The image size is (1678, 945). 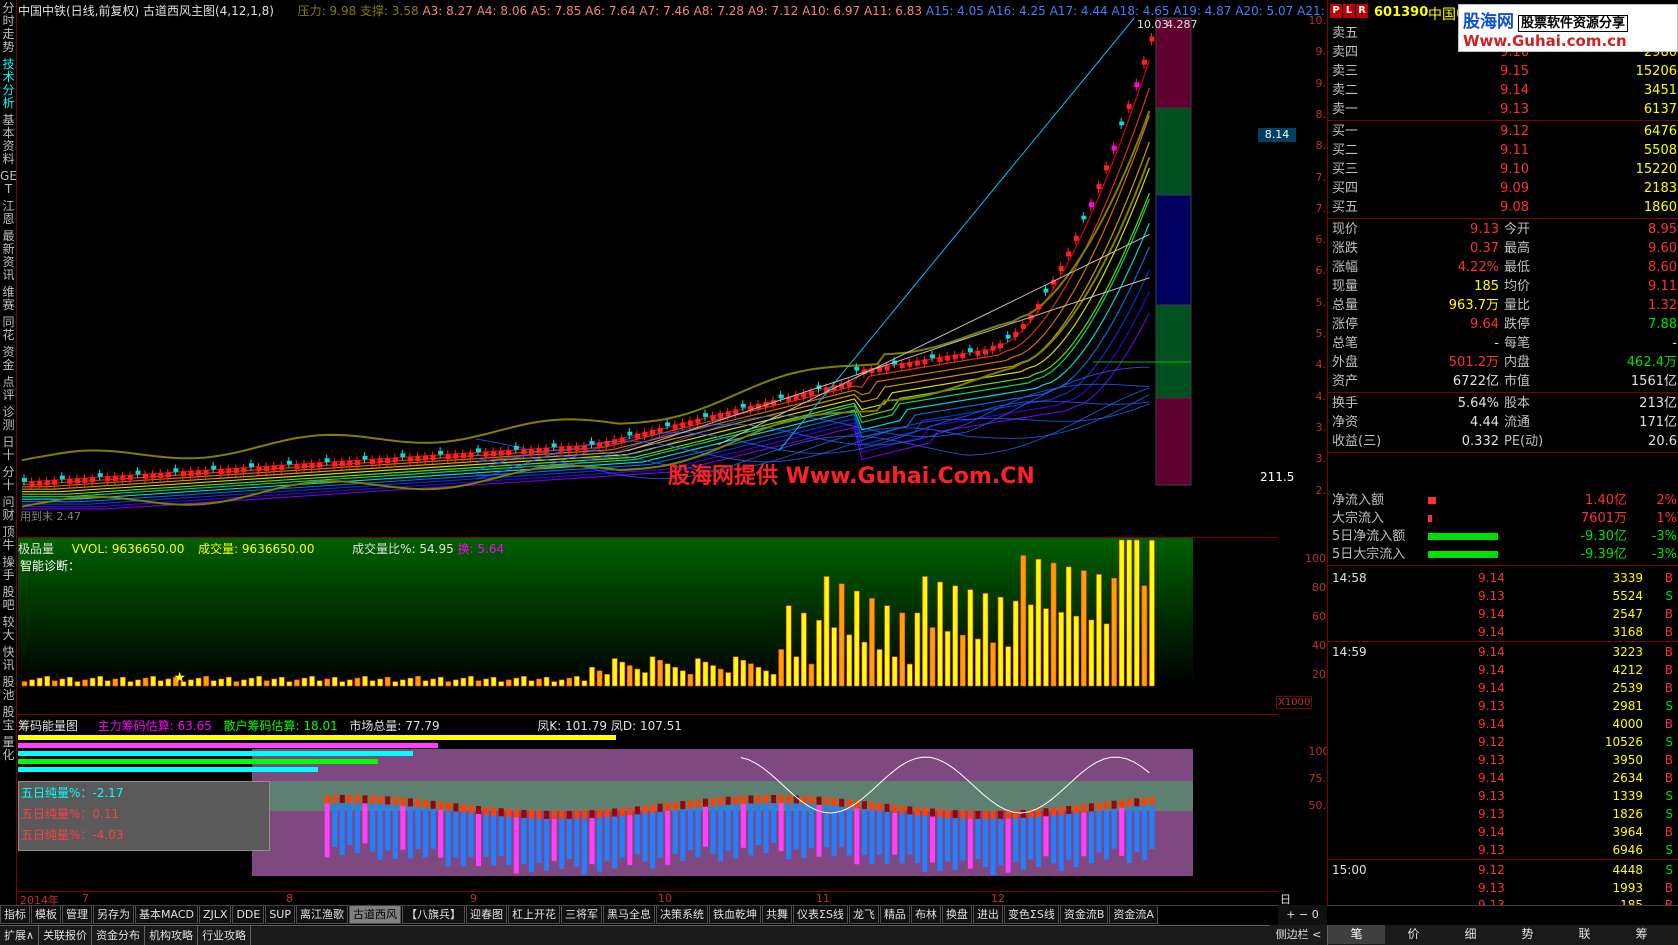 What do you see at coordinates (8, 509) in the screenshot?
I see `nav-item: 问财` at bounding box center [8, 509].